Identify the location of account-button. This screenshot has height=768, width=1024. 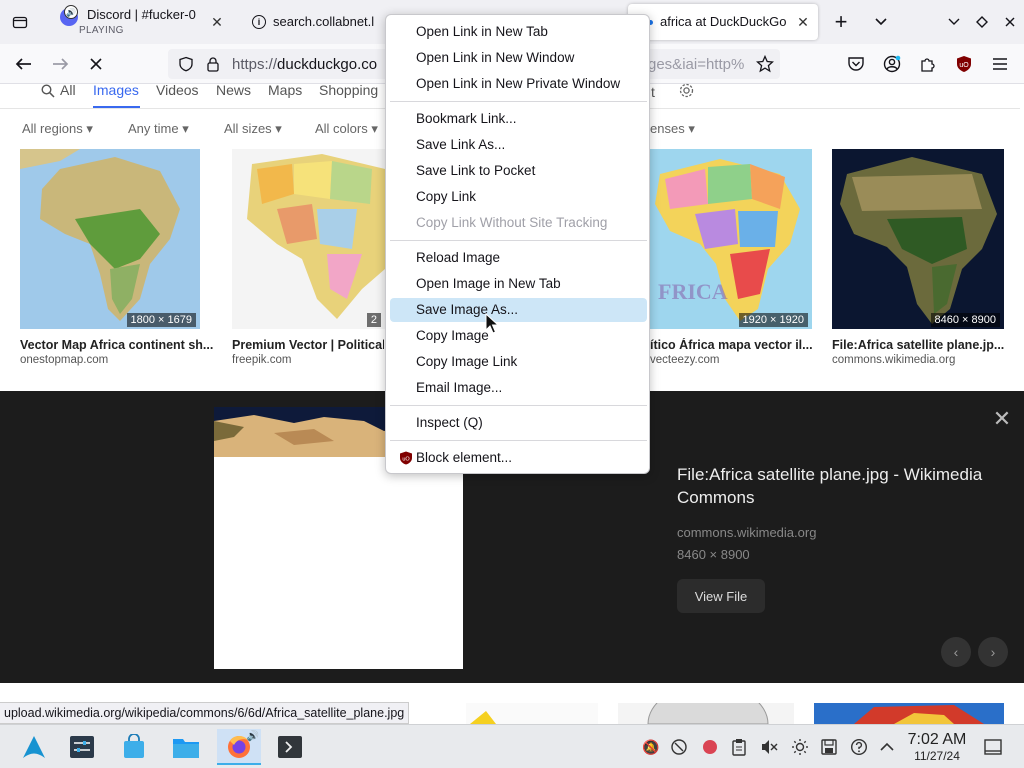
(892, 64).